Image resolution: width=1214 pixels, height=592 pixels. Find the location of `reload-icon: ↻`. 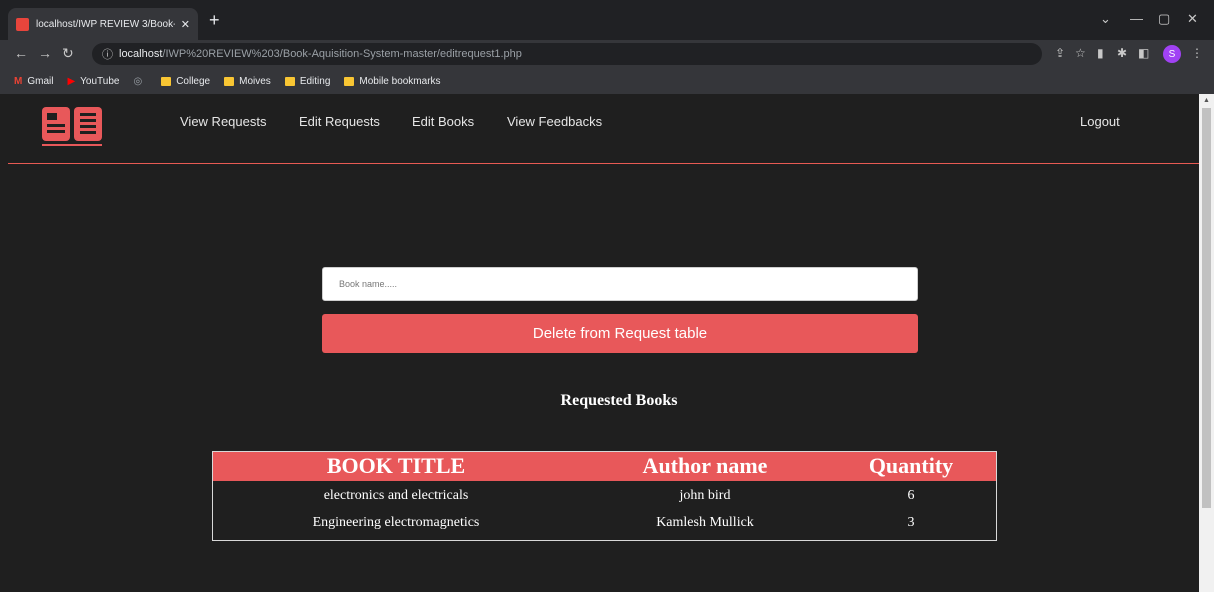

reload-icon: ↻ is located at coordinates (68, 53).